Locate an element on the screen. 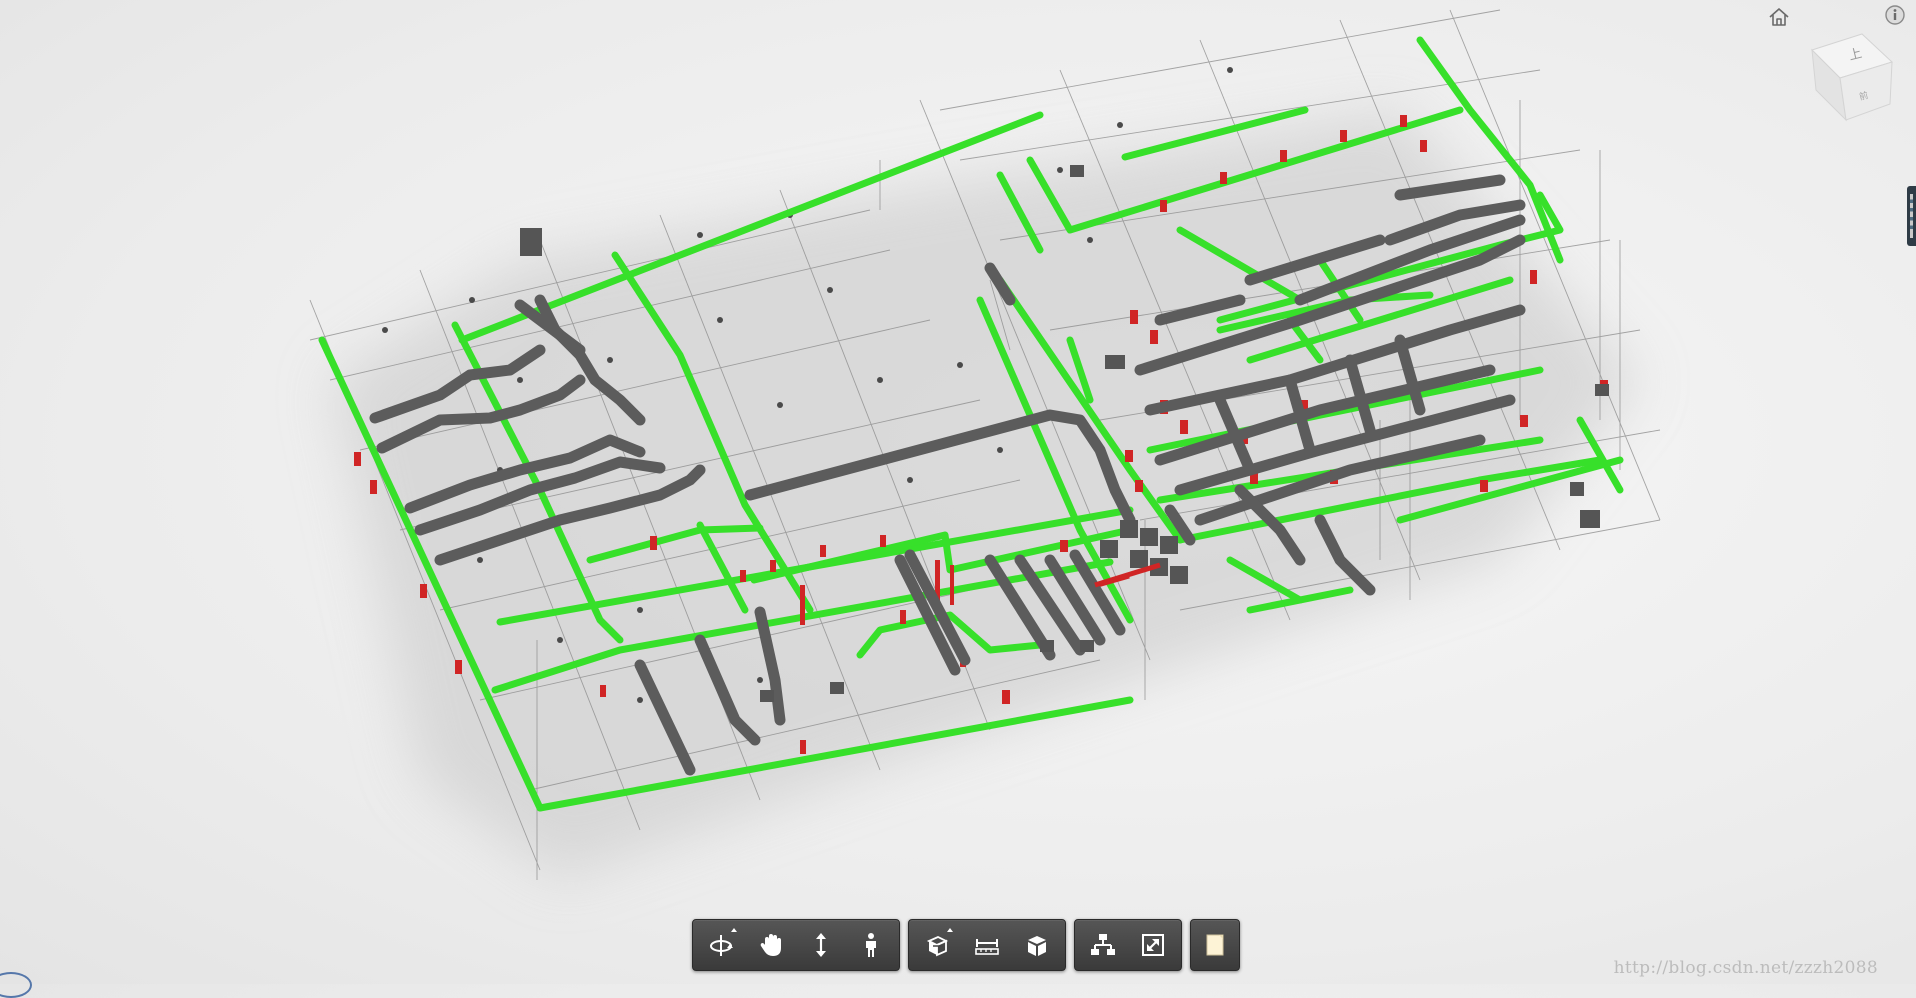 This screenshot has width=1916, height=998. fullscreen-button is located at coordinates (1153, 945).